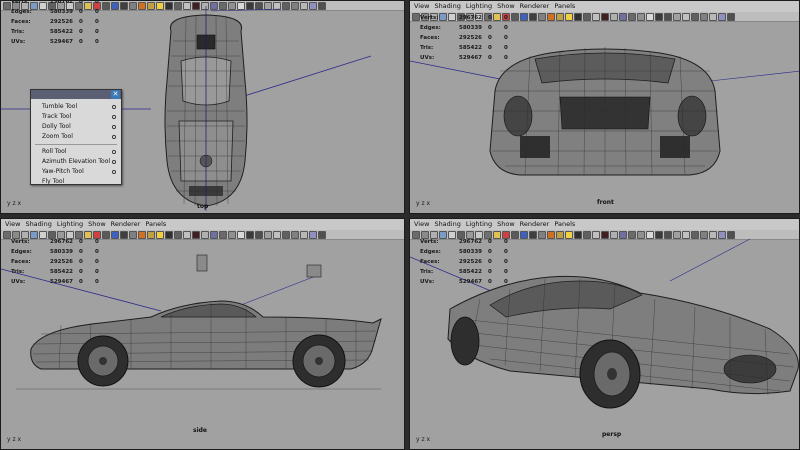 The width and height of the screenshot is (800, 450). I want to click on dolly-tool-item: Dolly Tool, so click(76, 127).